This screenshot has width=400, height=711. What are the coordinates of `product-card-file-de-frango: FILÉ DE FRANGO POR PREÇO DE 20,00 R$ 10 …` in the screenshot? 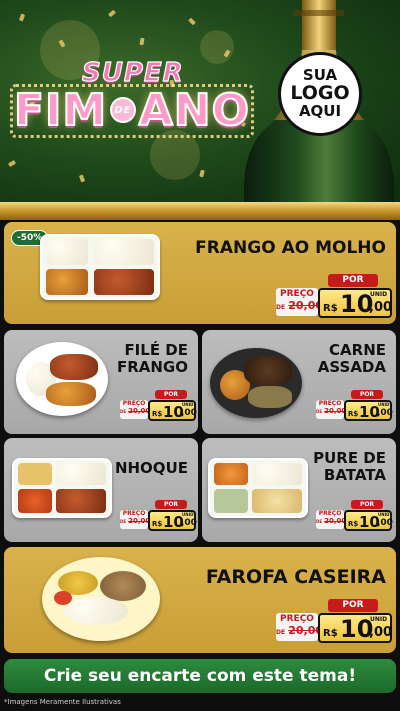 It's located at (101, 382).